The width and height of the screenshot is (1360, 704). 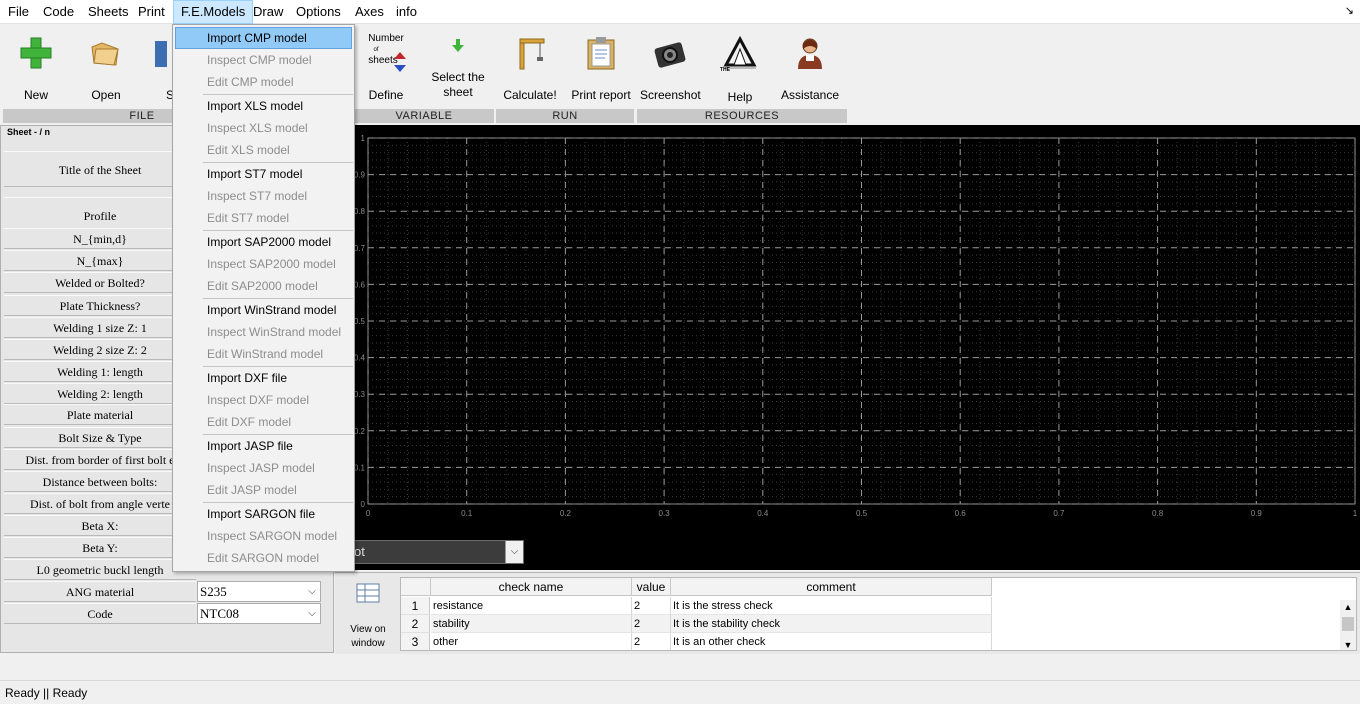 What do you see at coordinates (100, 169) in the screenshot?
I see `row-title-of-sheet: Title of the Sheet` at bounding box center [100, 169].